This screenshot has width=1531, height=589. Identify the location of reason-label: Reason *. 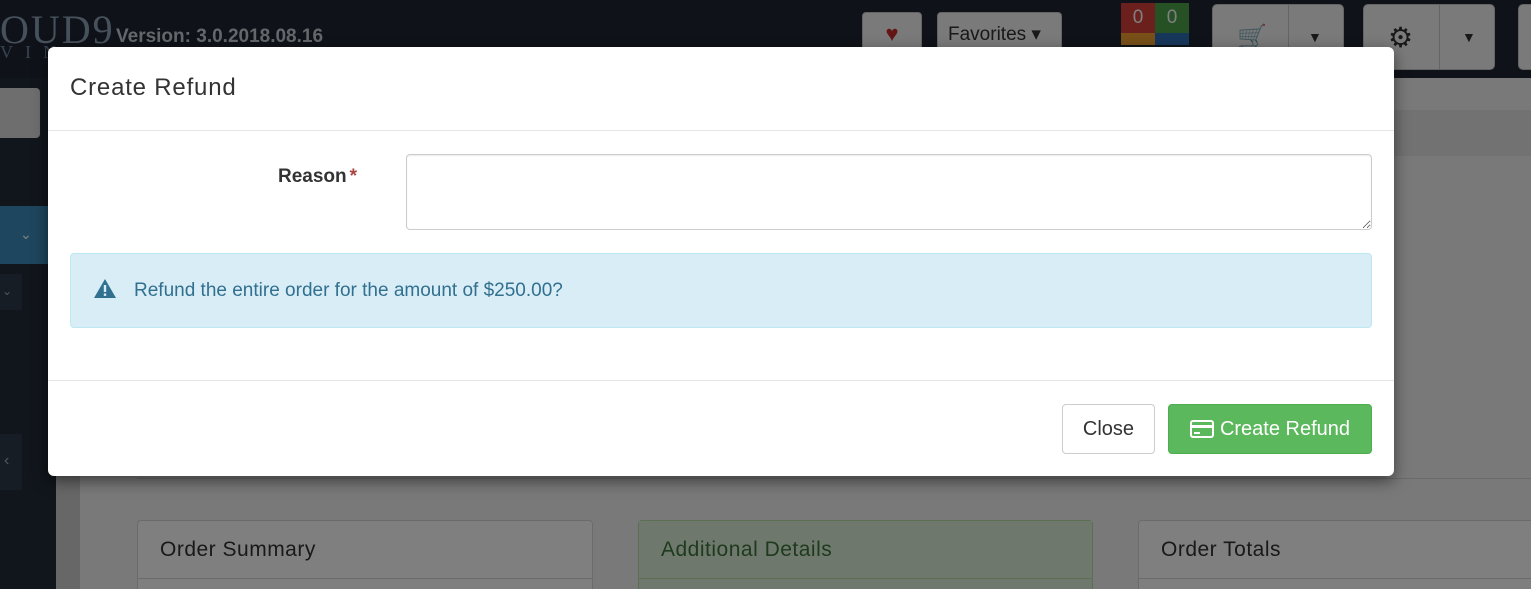
(317, 177).